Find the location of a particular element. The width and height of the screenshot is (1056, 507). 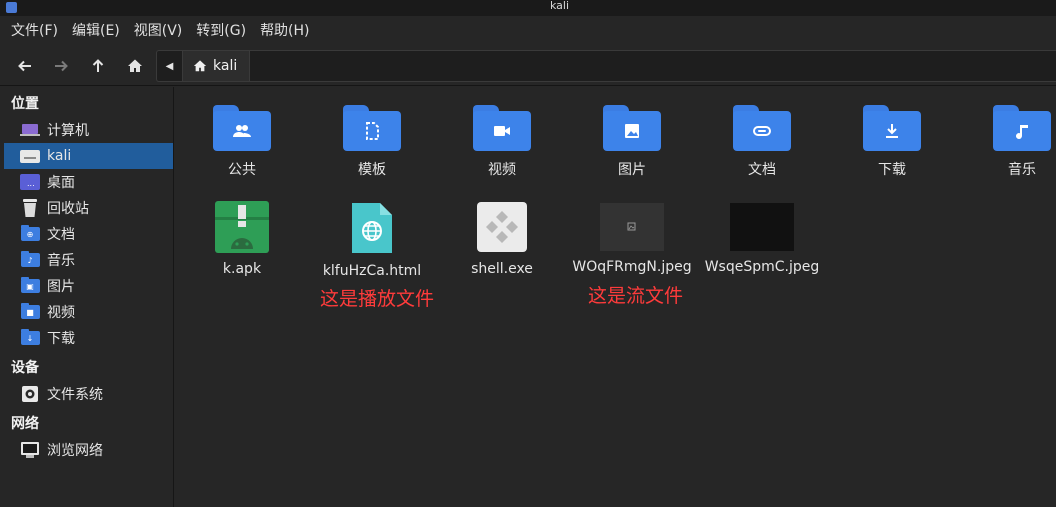

file-shell-exe: shell.exe is located at coordinates (502, 239).